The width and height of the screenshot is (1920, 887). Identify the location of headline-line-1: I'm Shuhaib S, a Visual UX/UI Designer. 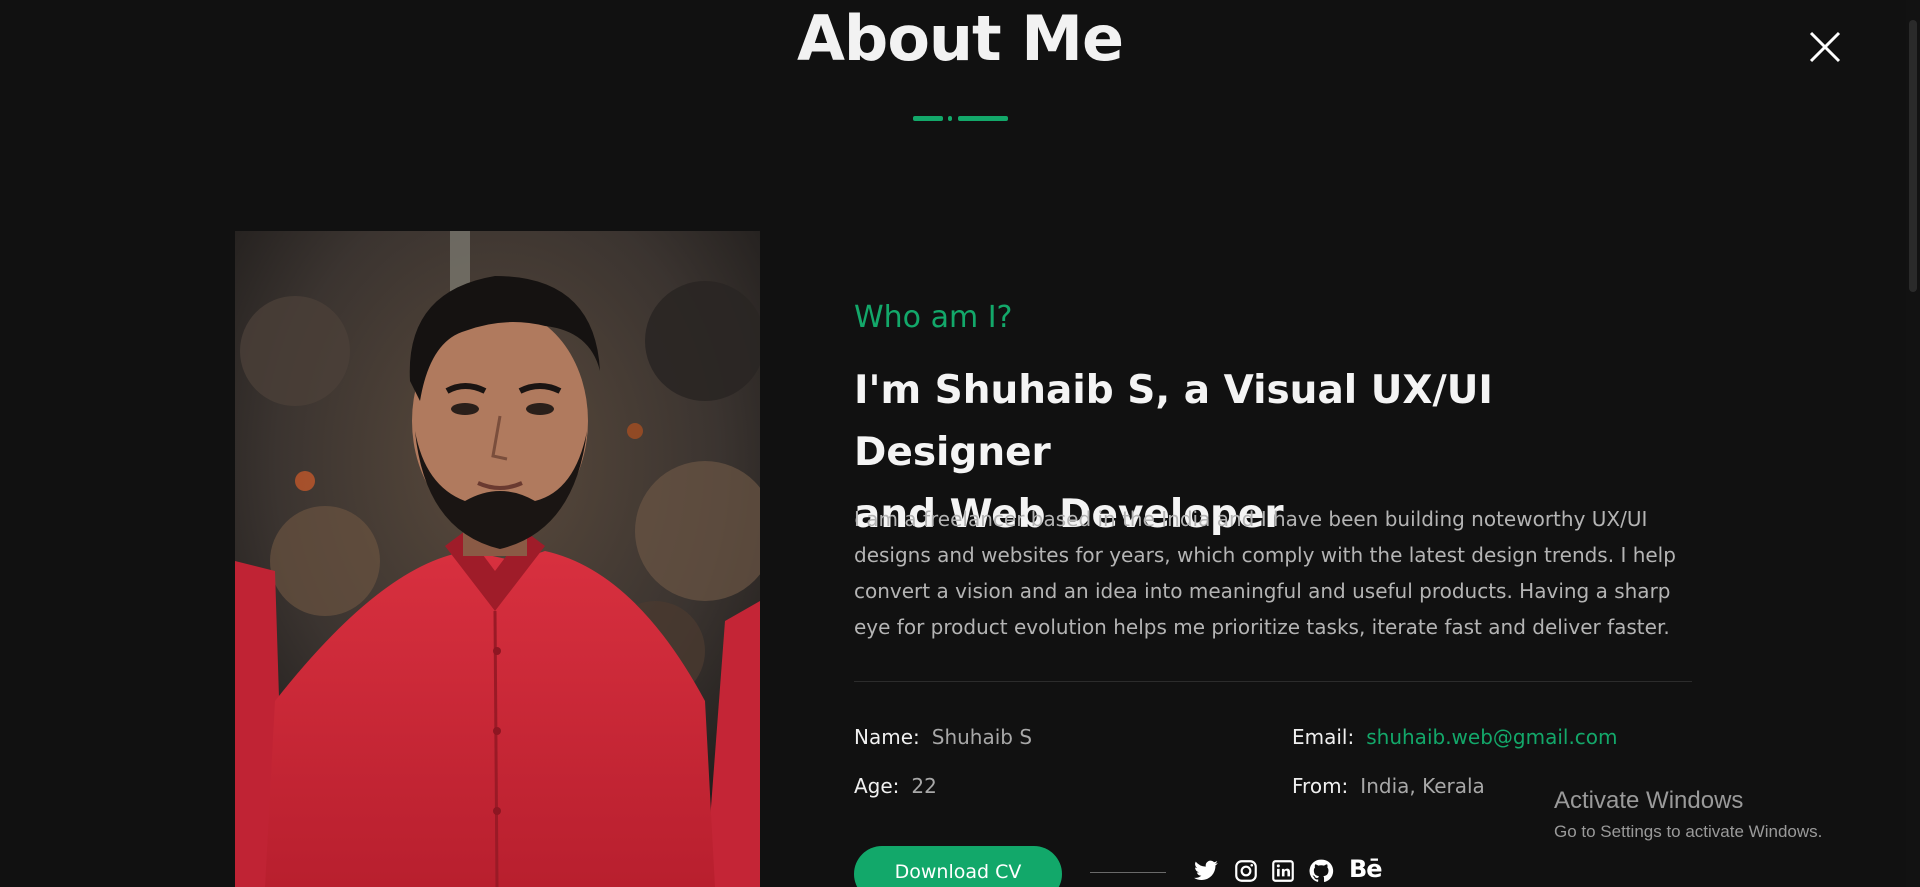
(1173, 421).